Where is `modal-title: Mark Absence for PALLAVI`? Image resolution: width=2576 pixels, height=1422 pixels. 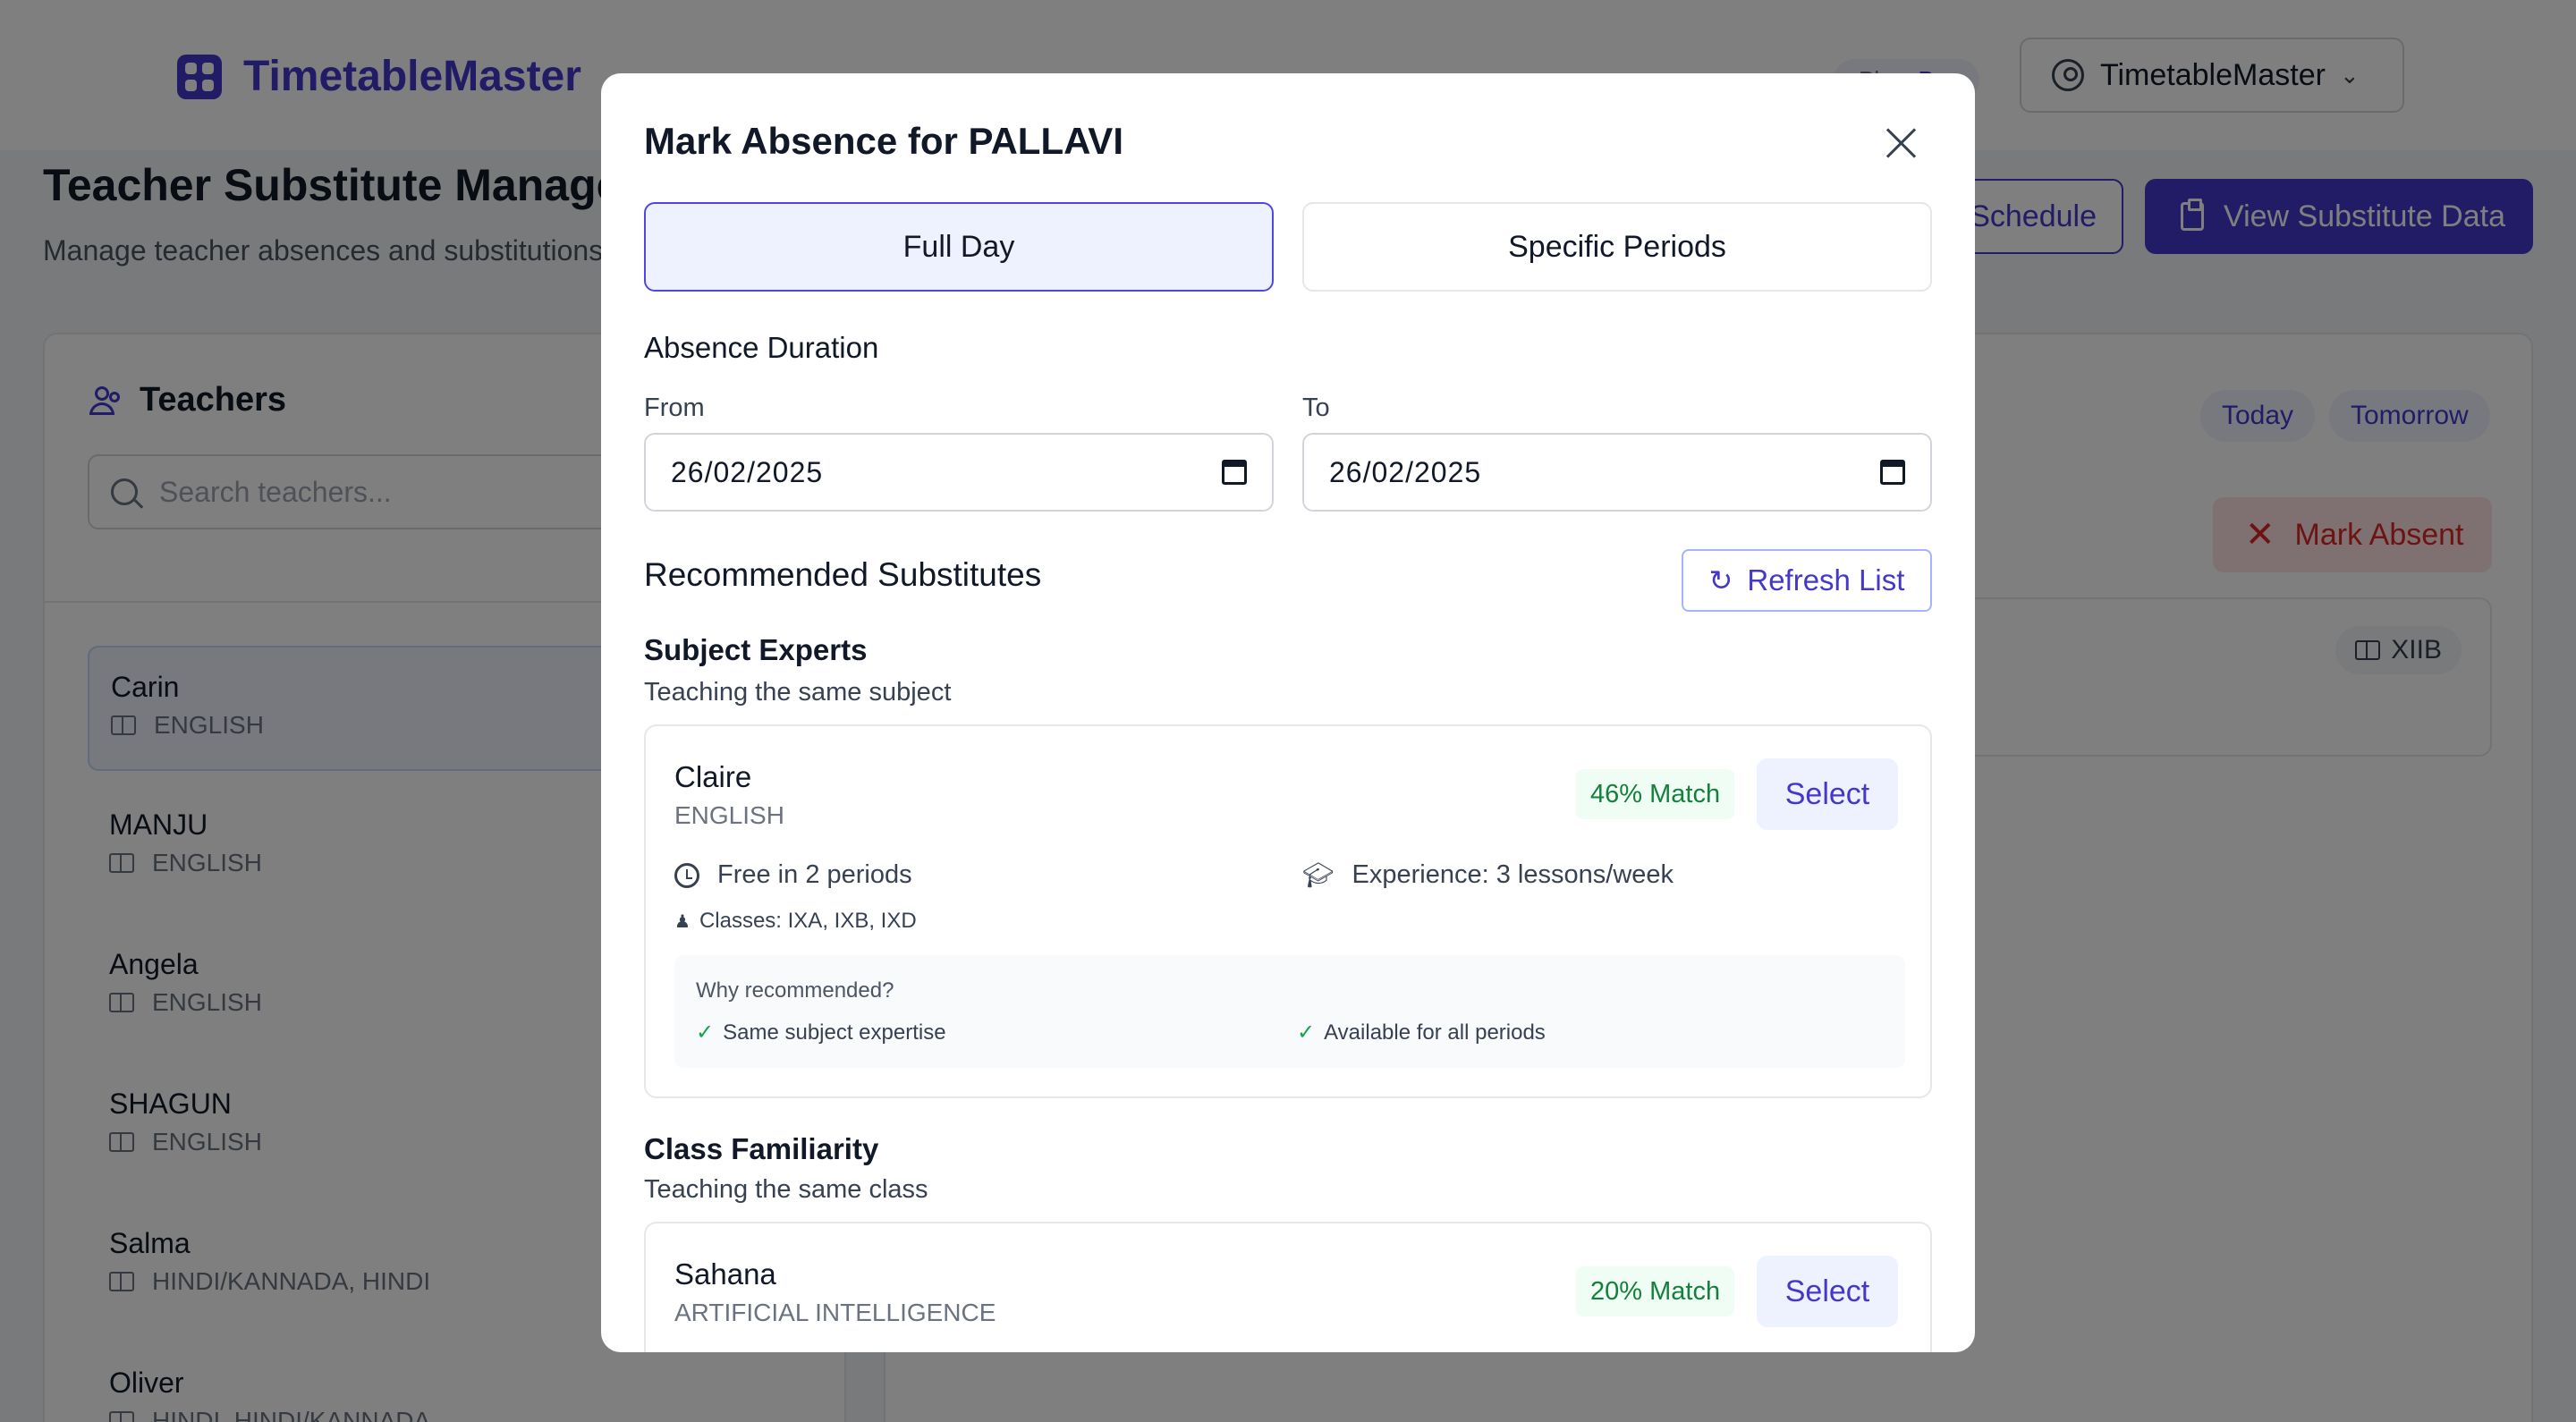 modal-title: Mark Absence for PALLAVI is located at coordinates (883, 141).